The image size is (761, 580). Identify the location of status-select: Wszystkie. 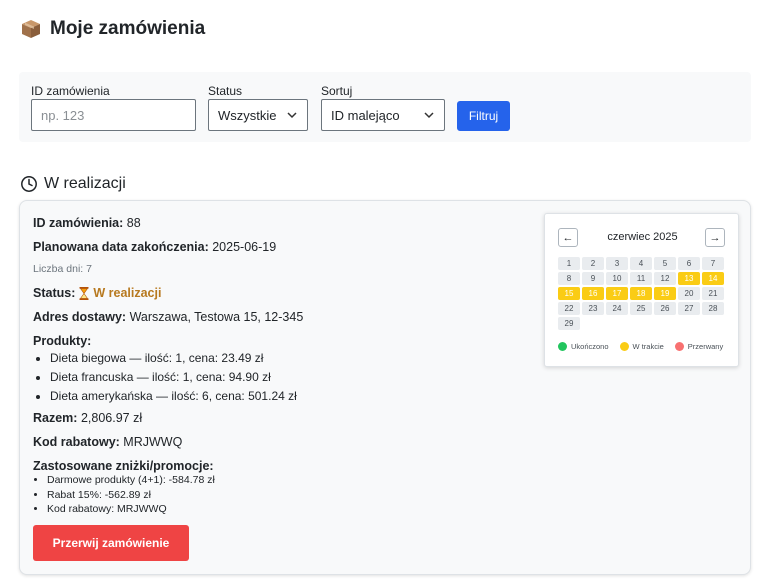
(258, 115).